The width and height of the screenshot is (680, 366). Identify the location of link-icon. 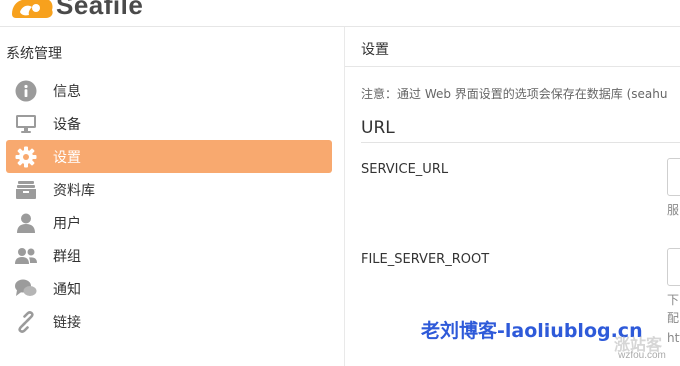
(26, 322).